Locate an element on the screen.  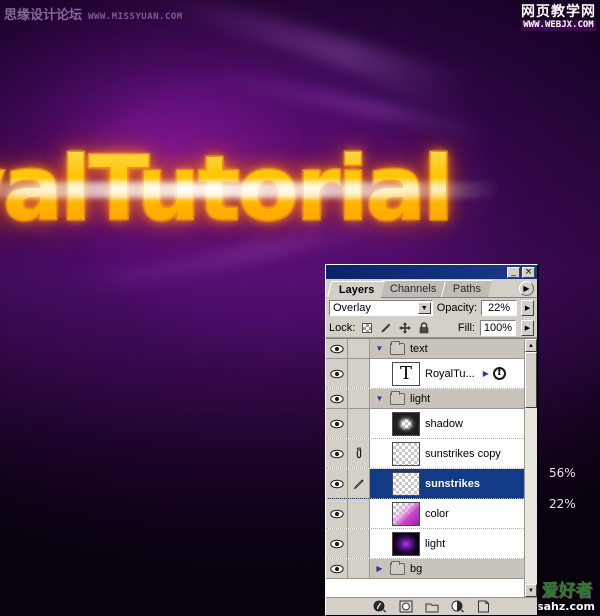
active-brush-icon is located at coordinates (359, 483).